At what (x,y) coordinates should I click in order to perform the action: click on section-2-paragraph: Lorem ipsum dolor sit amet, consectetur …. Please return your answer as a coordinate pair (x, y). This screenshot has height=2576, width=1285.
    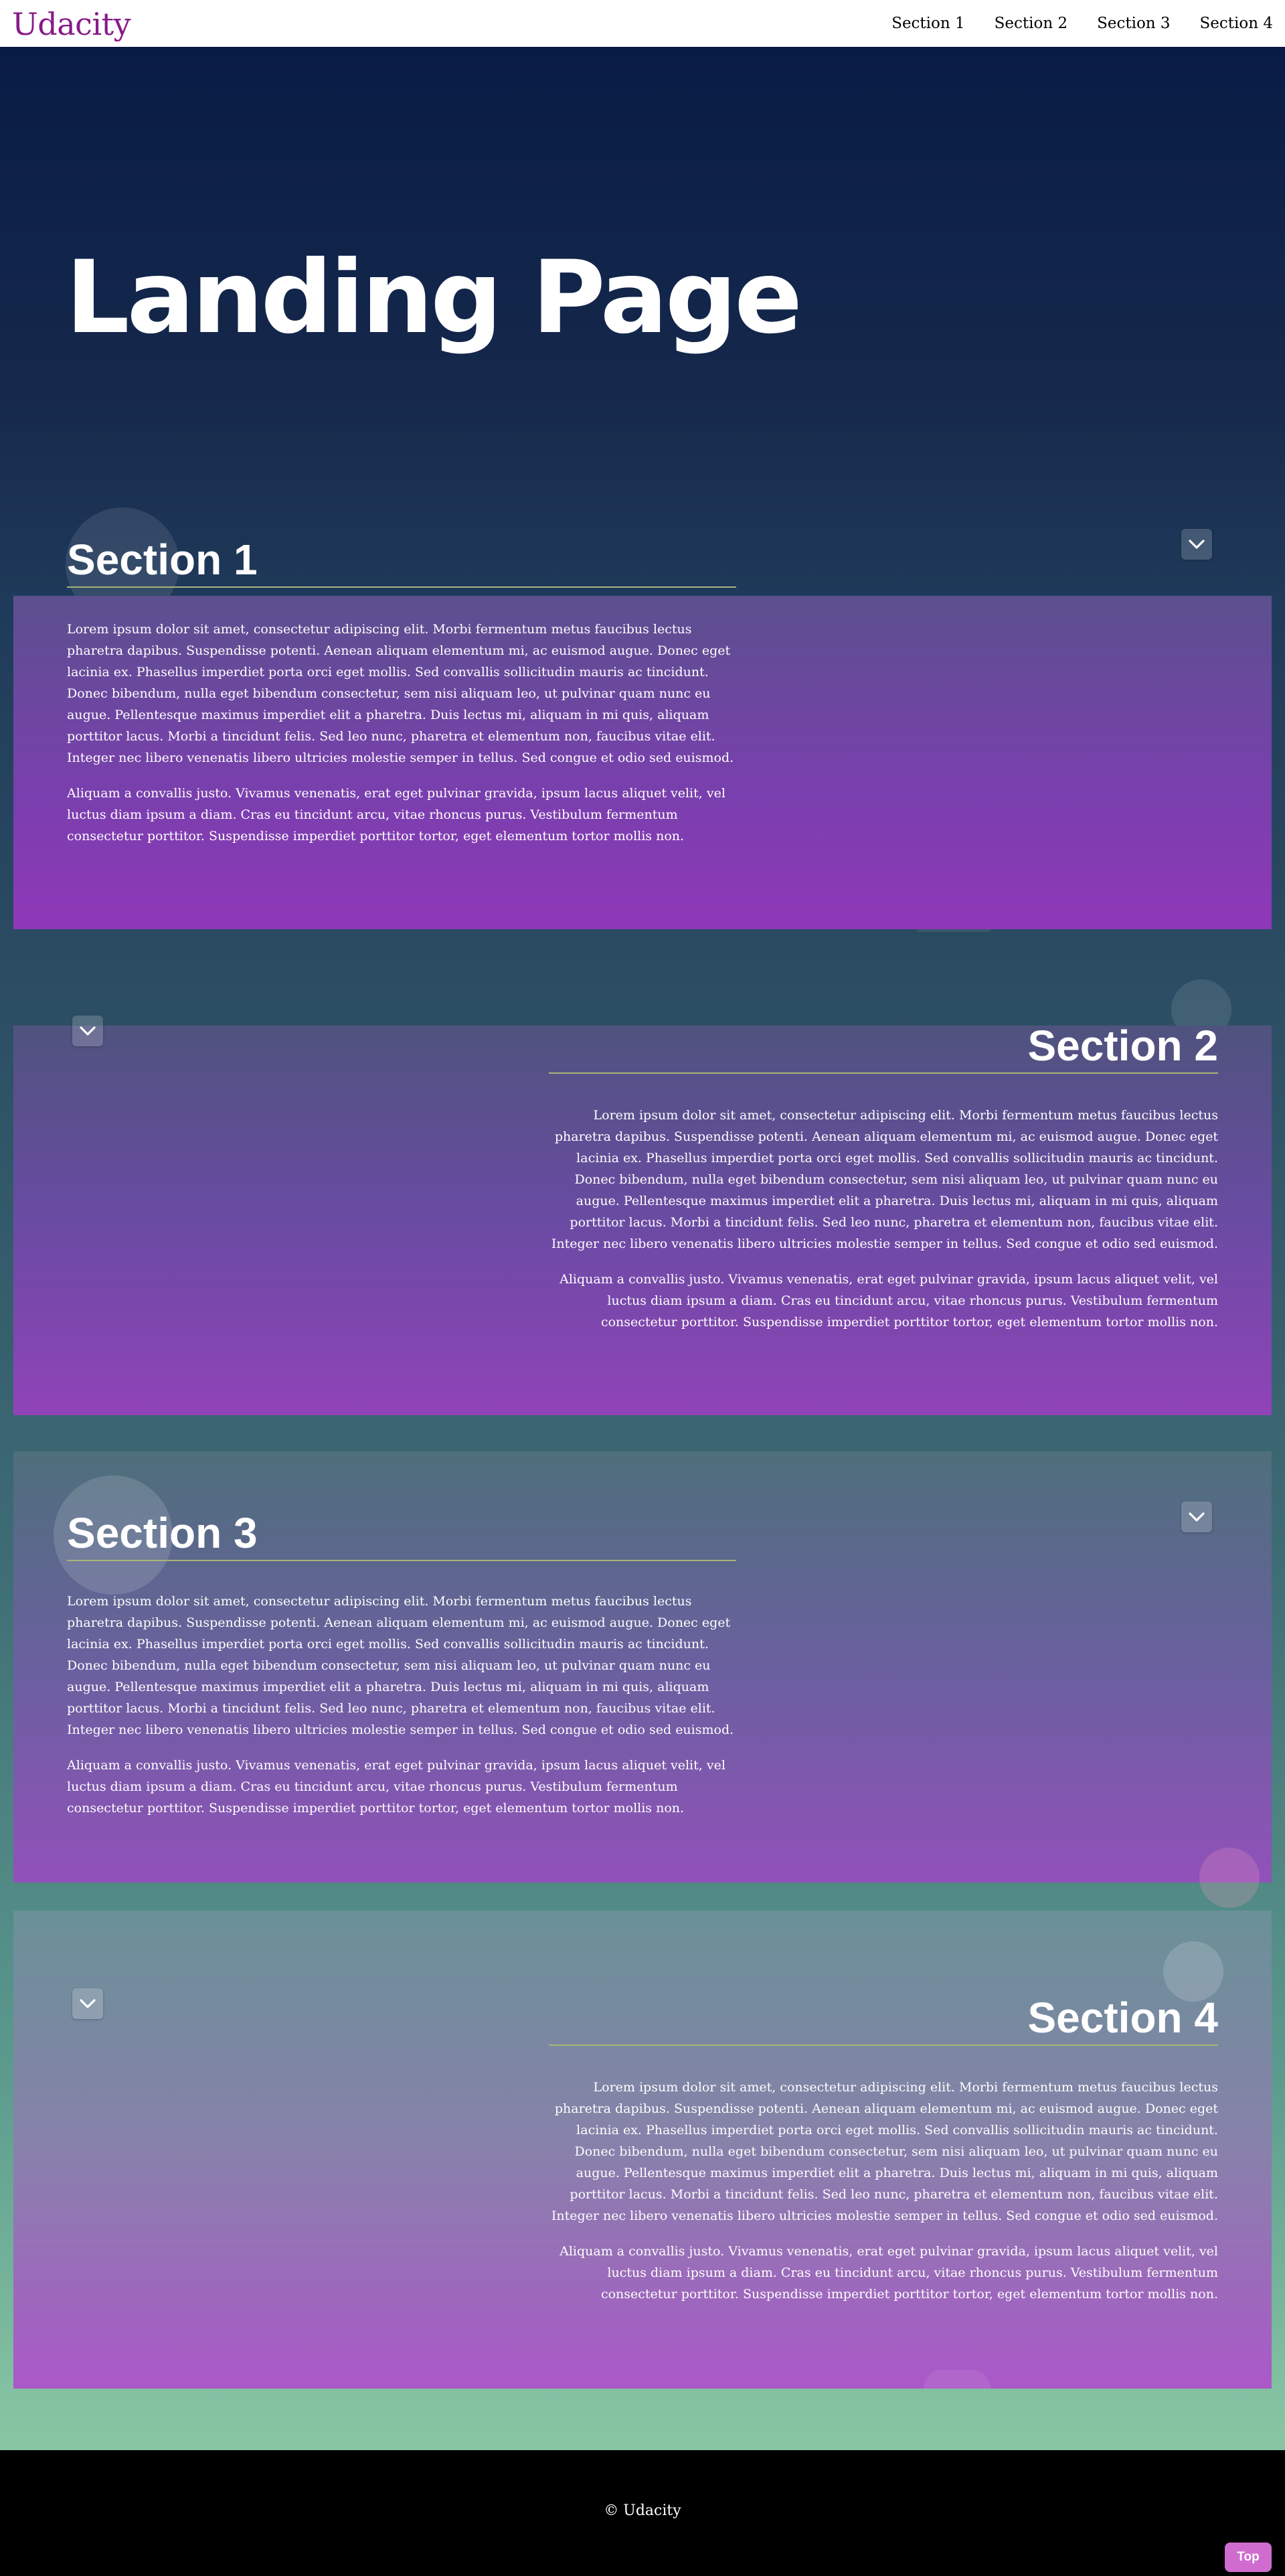
    Looking at the image, I should click on (885, 1180).